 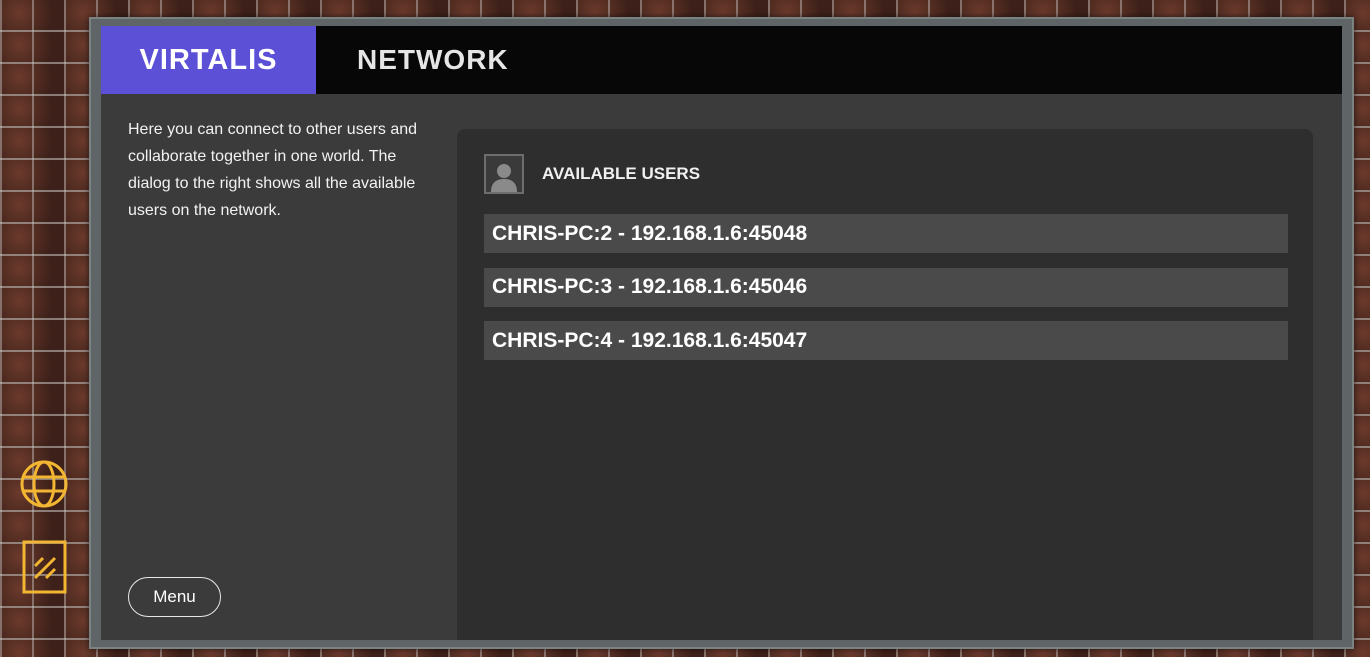 I want to click on user-icon, so click(x=504, y=174).